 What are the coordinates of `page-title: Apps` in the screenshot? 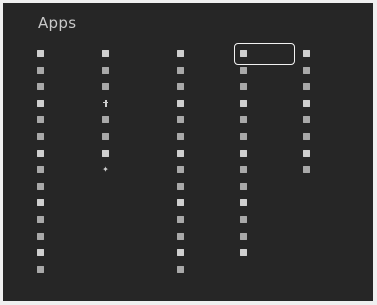 It's located at (57, 23).